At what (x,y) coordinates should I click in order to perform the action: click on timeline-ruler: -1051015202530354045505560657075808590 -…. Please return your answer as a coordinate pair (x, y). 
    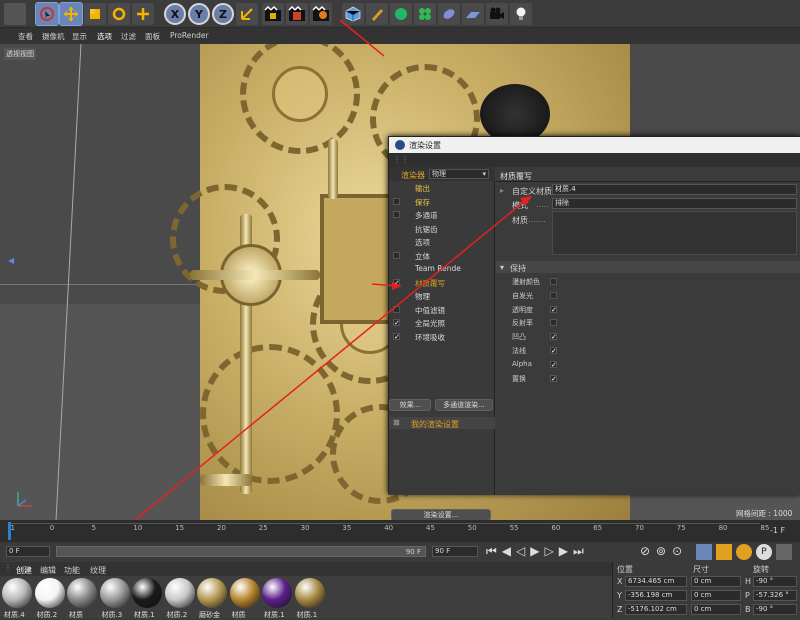
    Looking at the image, I should click on (400, 531).